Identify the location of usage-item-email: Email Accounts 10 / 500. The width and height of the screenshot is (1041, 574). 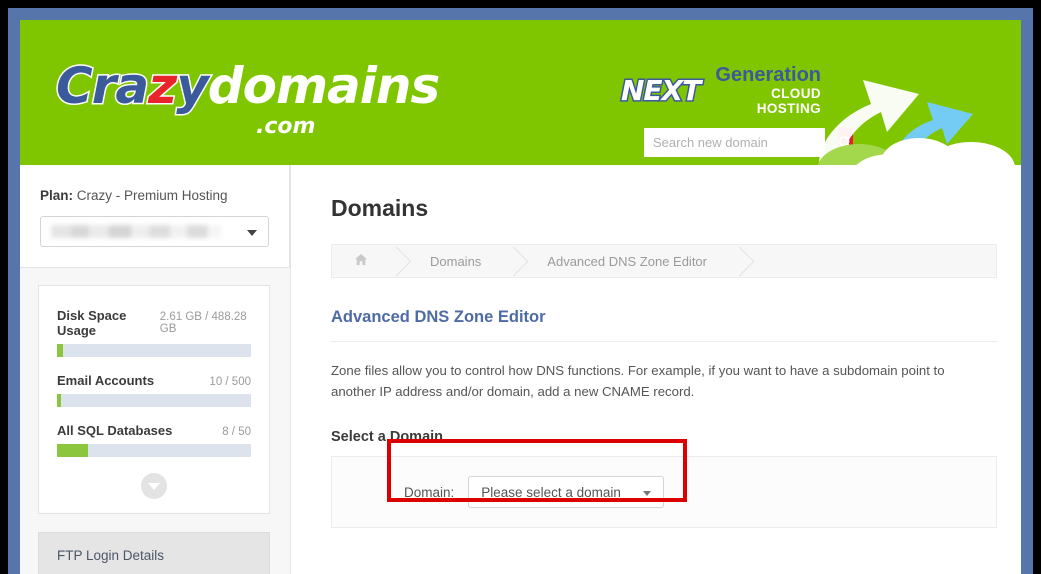
(154, 390).